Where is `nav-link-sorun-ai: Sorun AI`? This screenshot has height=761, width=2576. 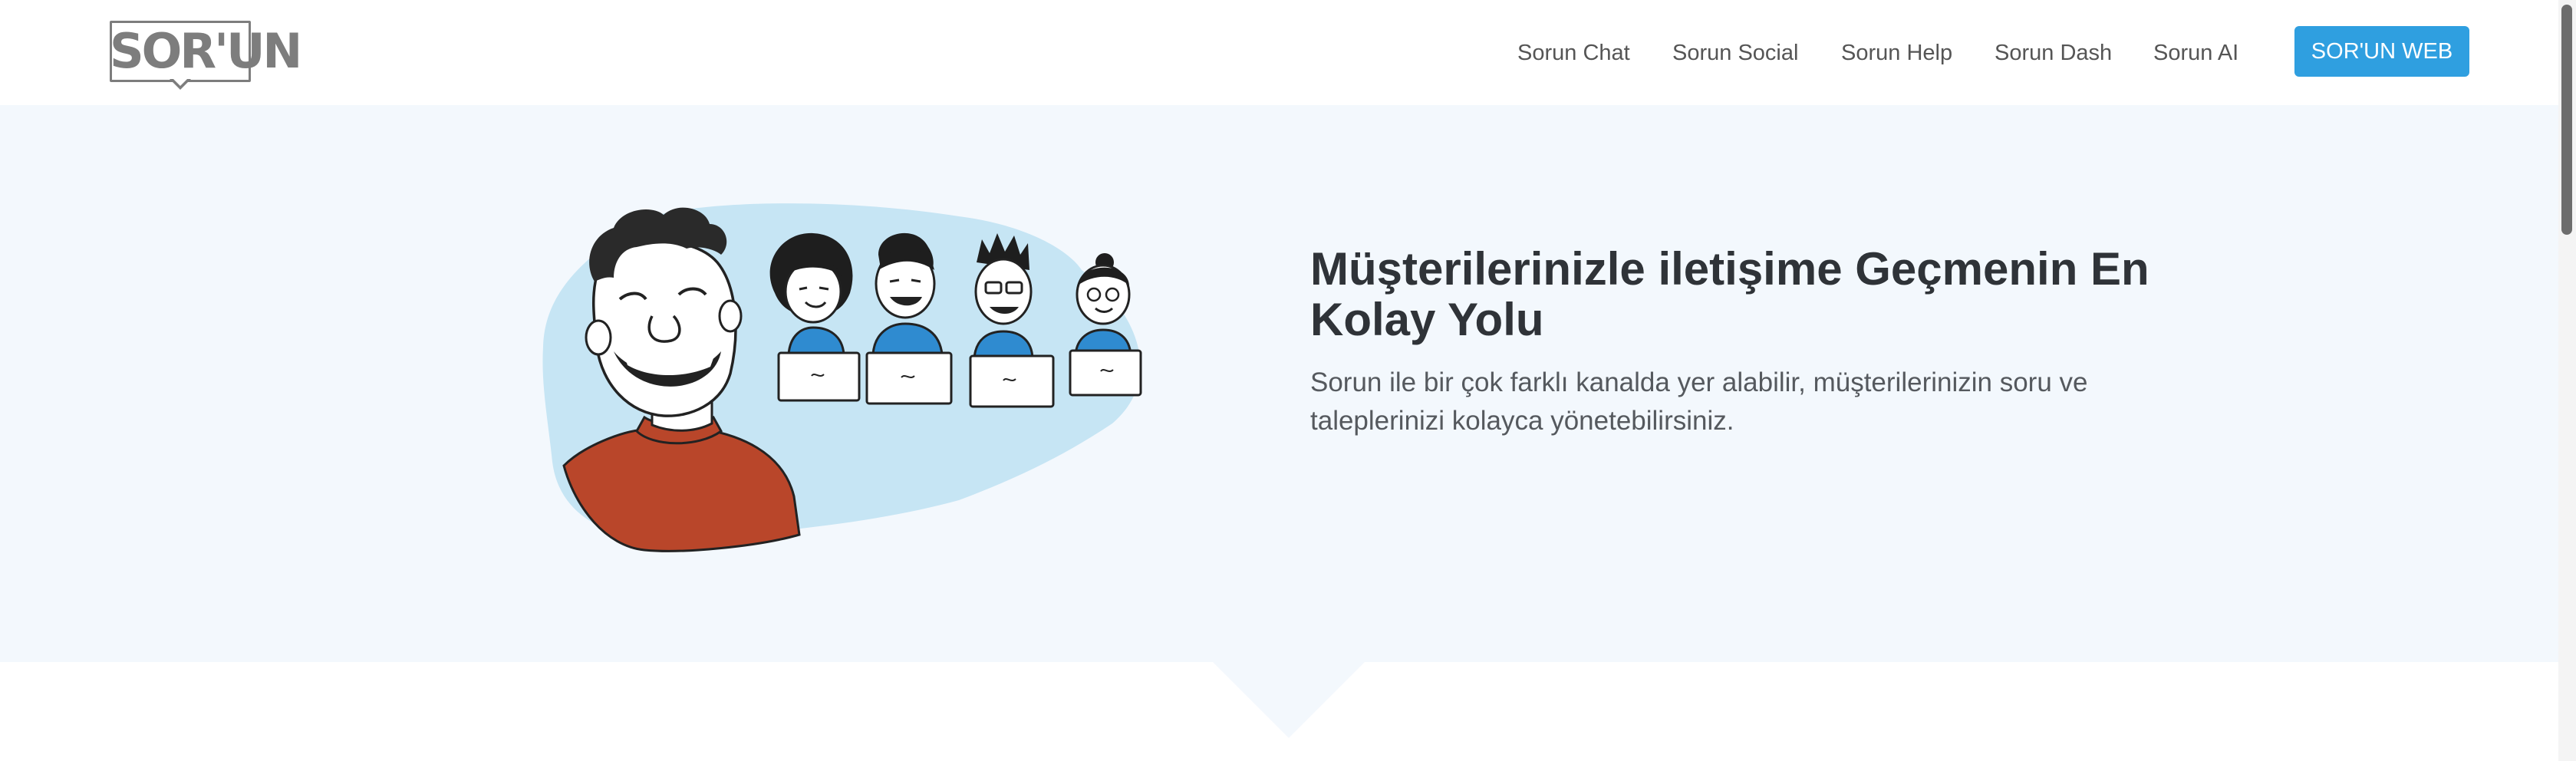
nav-link-sorun-ai: Sorun AI is located at coordinates (2195, 53).